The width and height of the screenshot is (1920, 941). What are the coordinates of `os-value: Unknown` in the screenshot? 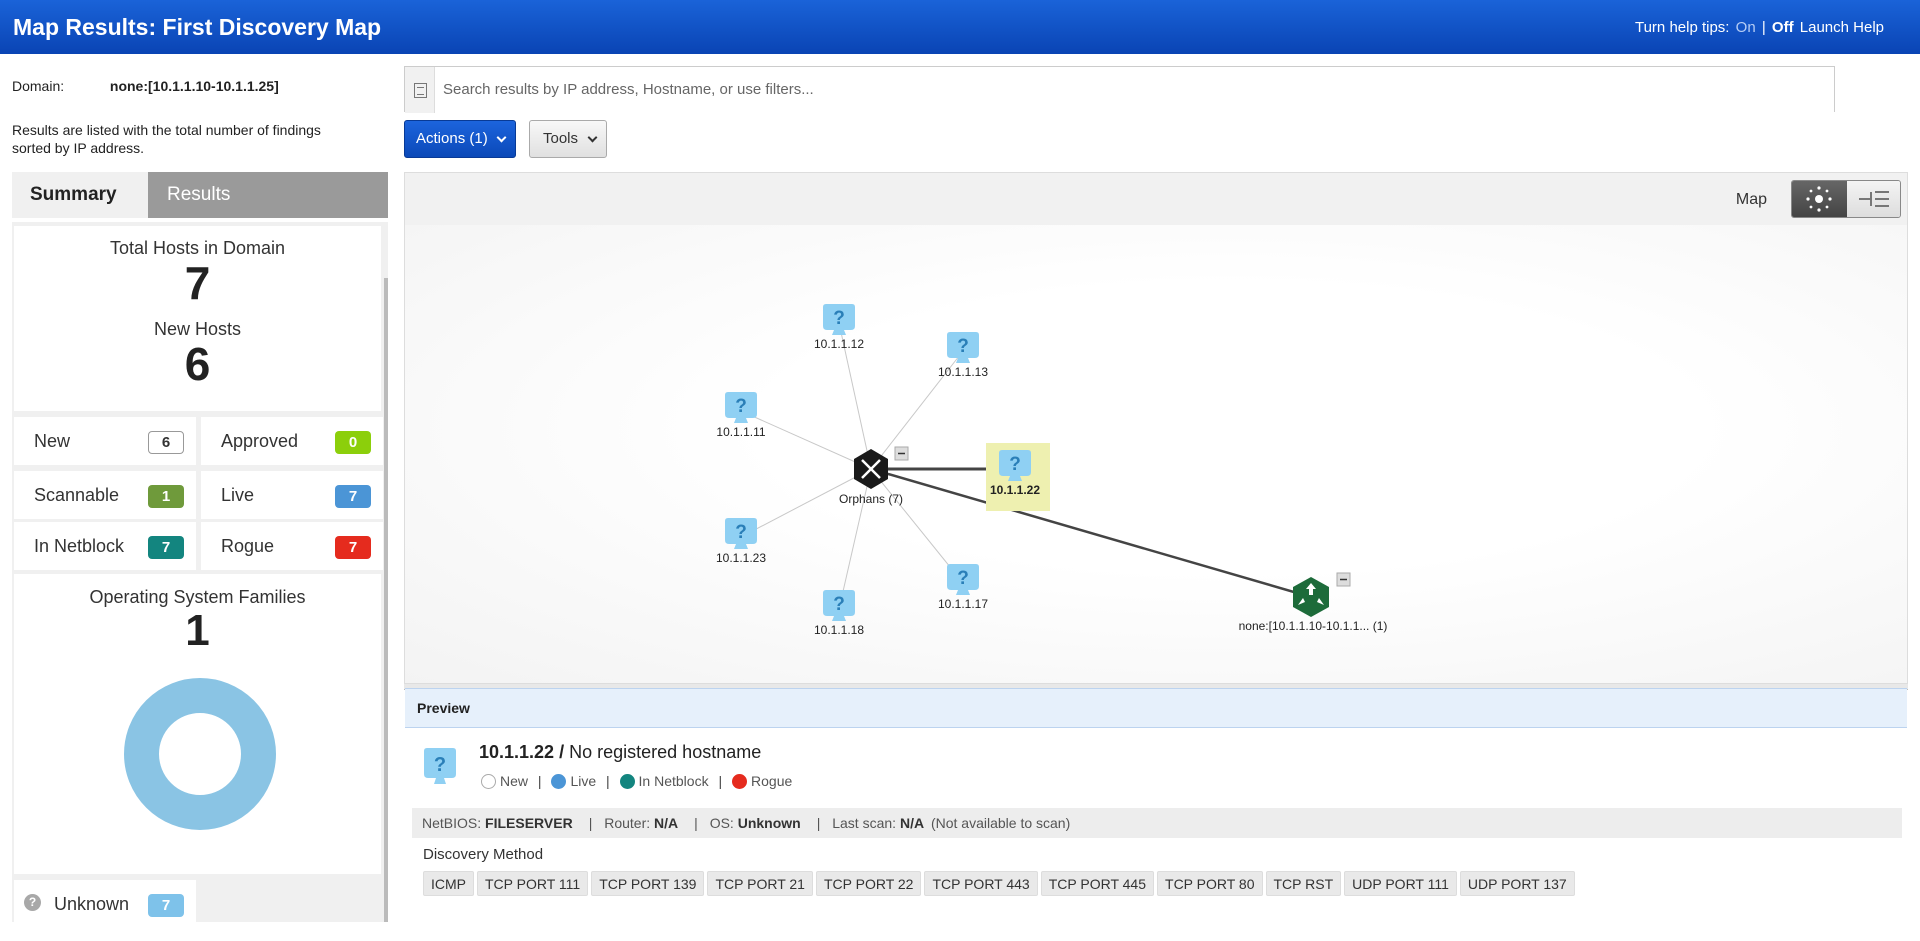 It's located at (769, 823).